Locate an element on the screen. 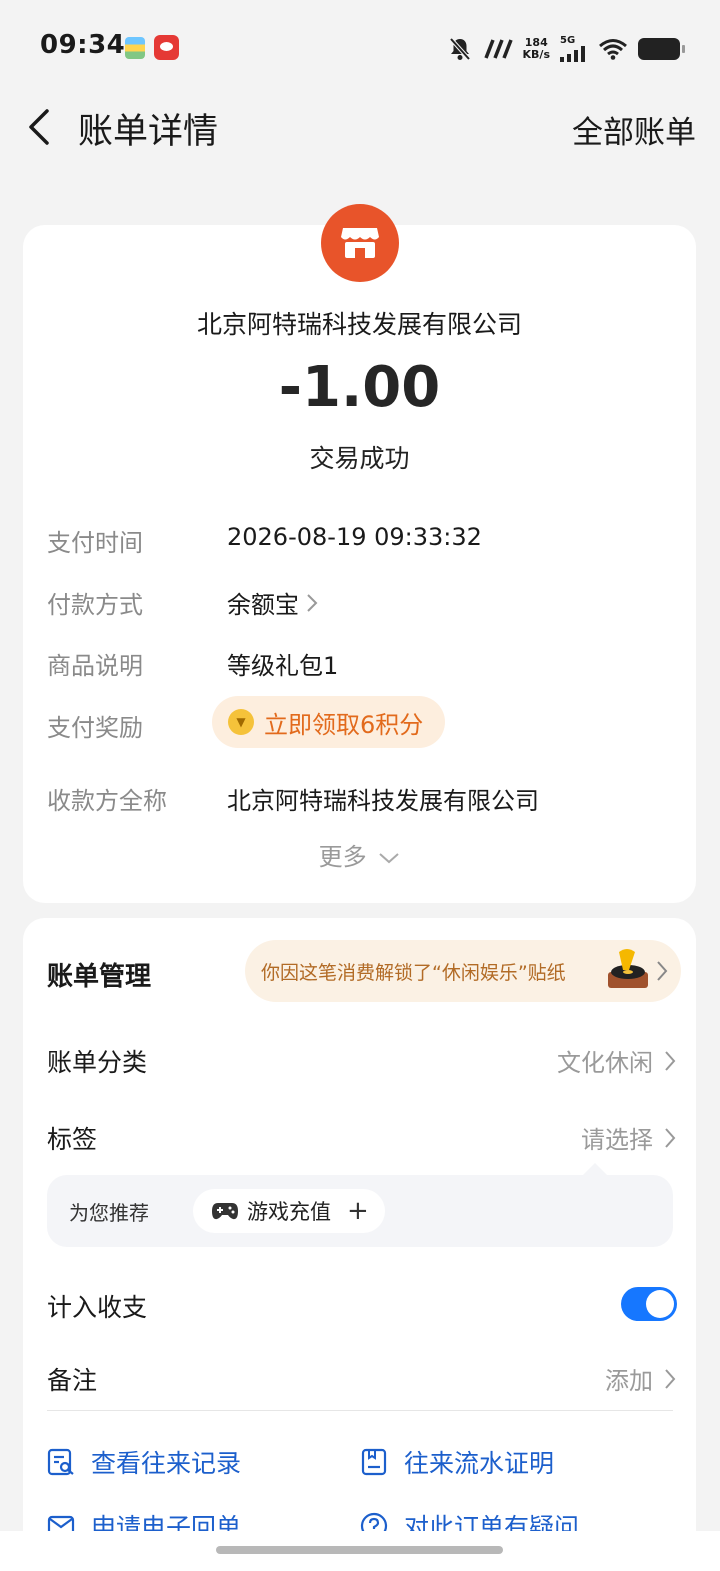 The height and width of the screenshot is (1571, 720). status-bar: 09:34 184 KB/s 5G is located at coordinates (360, 50).